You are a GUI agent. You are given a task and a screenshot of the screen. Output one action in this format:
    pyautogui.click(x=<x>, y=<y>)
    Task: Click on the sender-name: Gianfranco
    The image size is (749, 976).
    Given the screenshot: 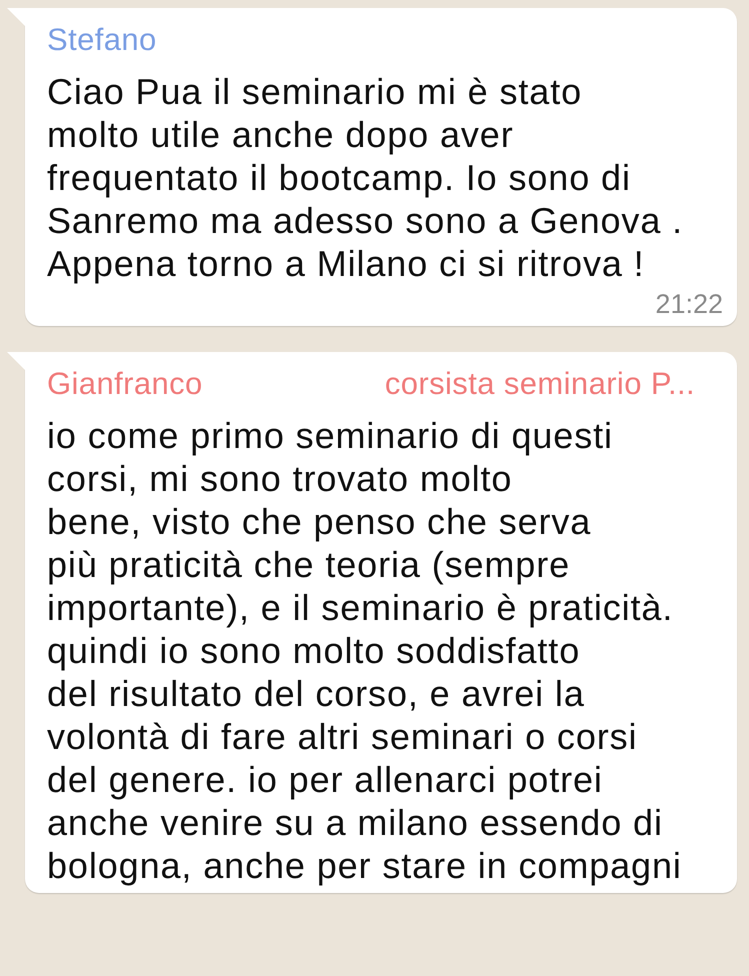 What is the action you would take?
    pyautogui.click(x=125, y=384)
    